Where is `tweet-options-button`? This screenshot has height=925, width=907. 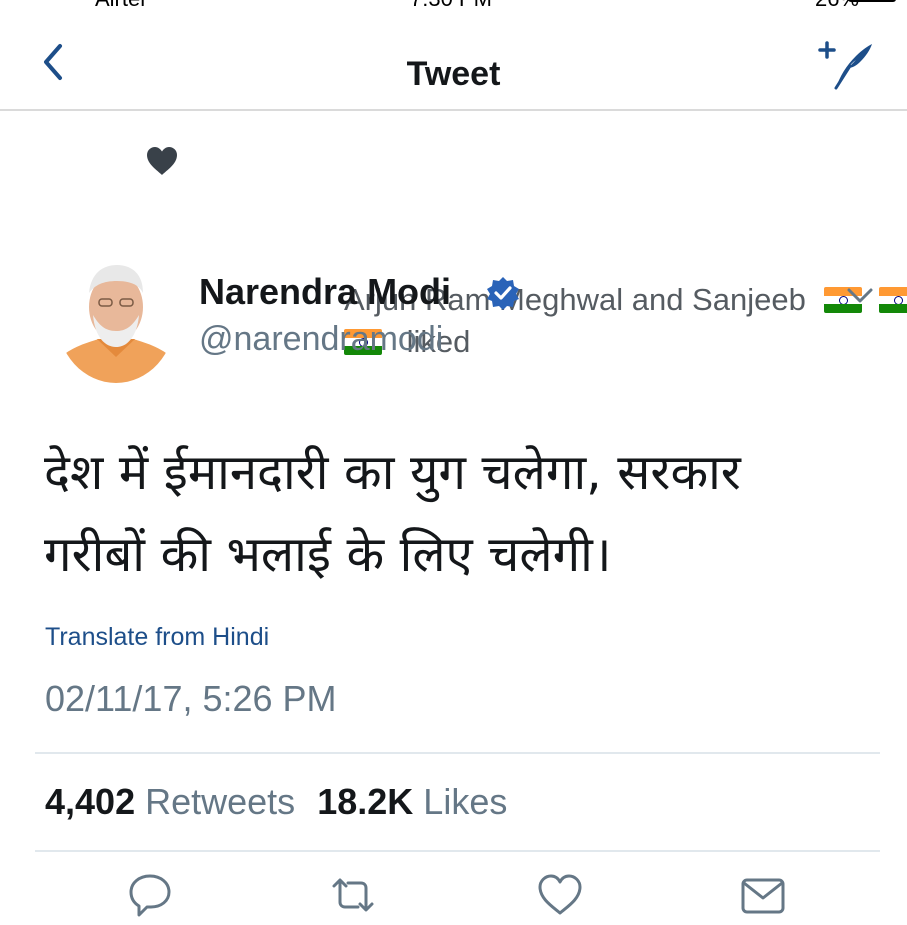
tweet-options-button is located at coordinates (860, 295).